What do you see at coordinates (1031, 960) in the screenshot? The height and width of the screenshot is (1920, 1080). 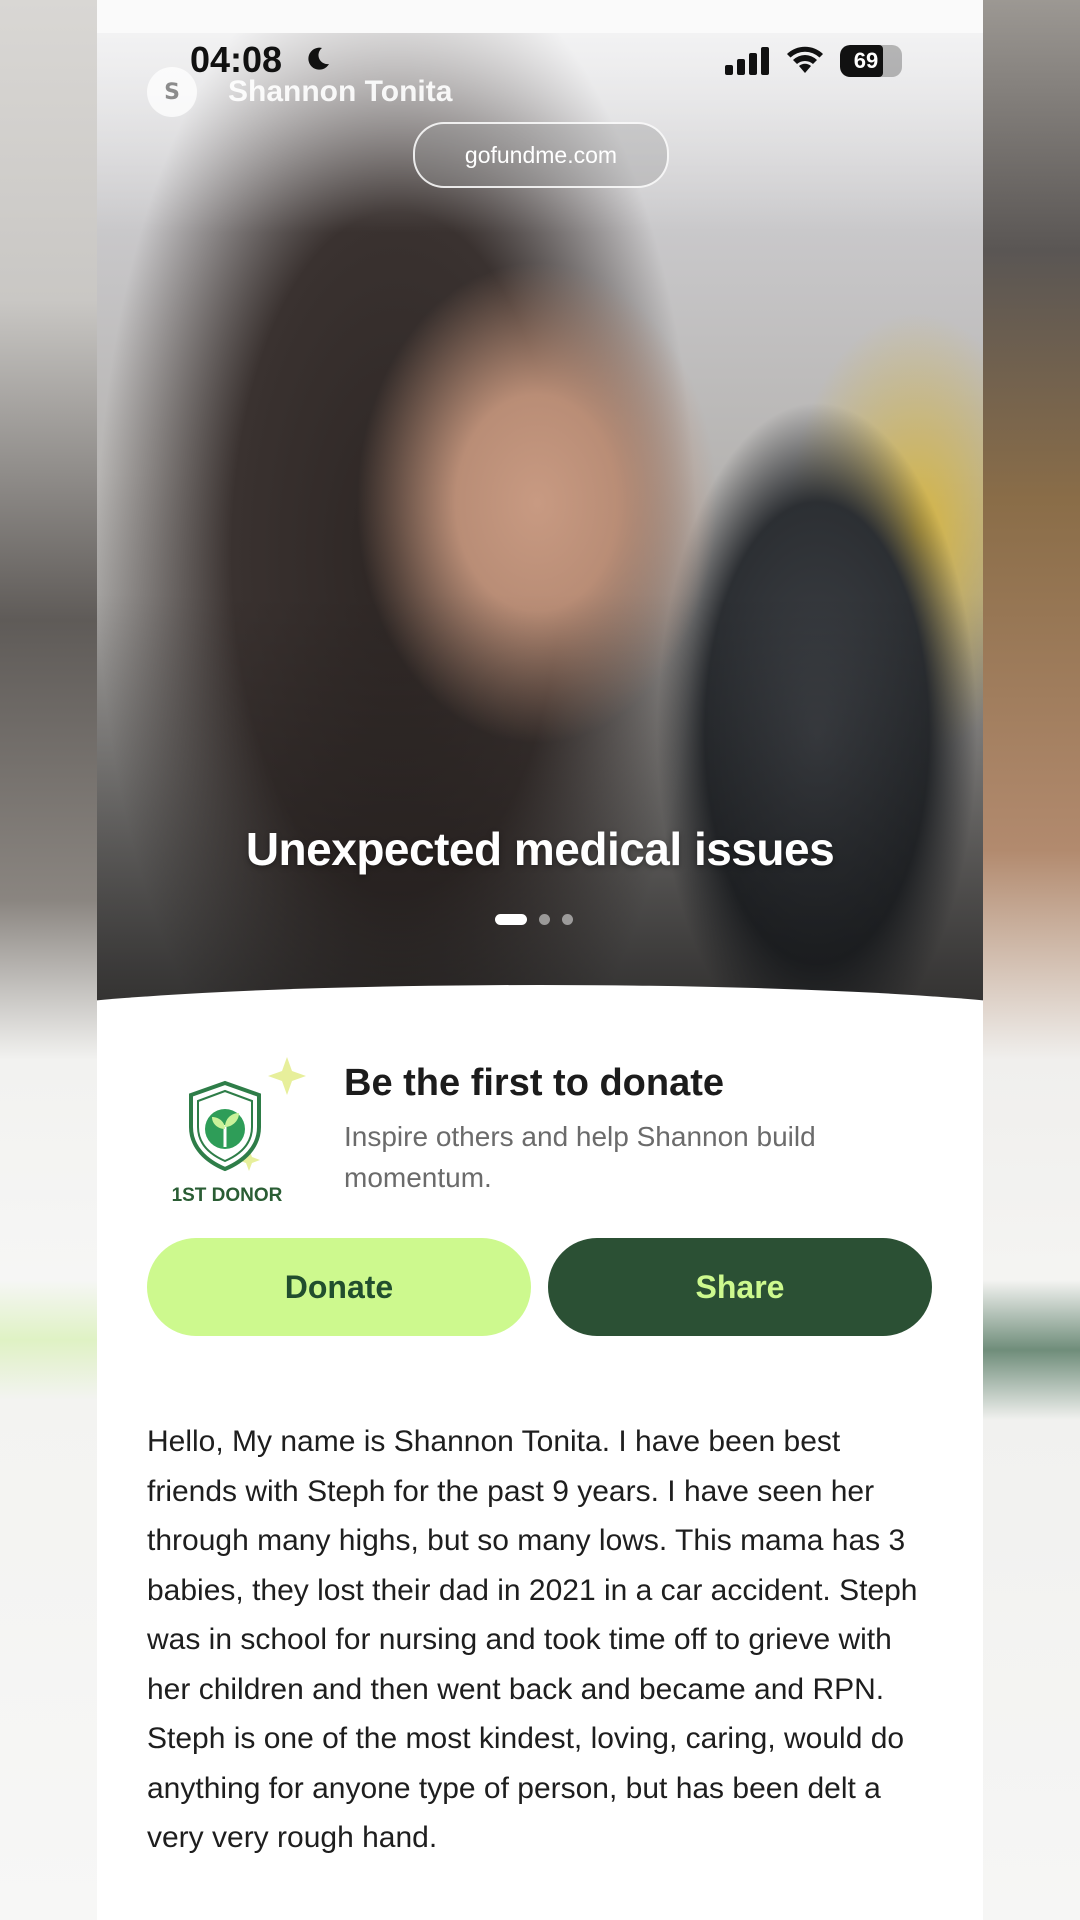 I see `blurred-background-right` at bounding box center [1031, 960].